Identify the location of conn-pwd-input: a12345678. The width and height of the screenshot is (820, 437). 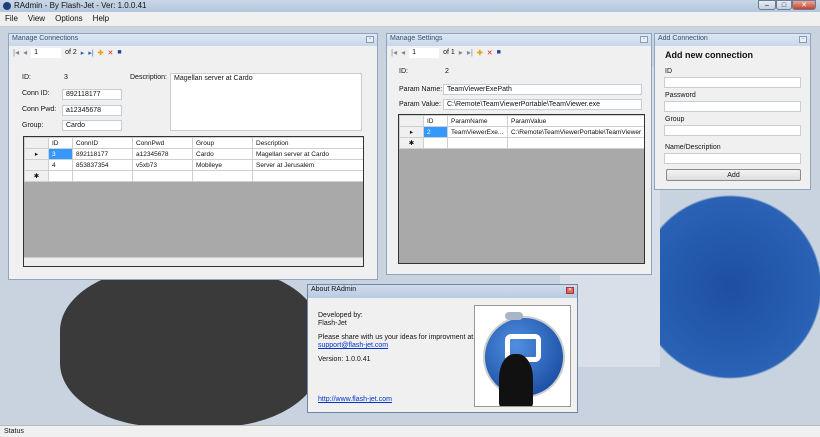
(92, 110).